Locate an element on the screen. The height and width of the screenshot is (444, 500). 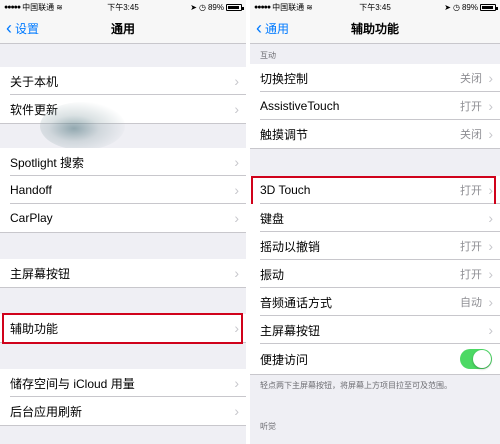
list-item-call-audio-routing: 音频通话方式 自动 › is located at coordinates (375, 302).